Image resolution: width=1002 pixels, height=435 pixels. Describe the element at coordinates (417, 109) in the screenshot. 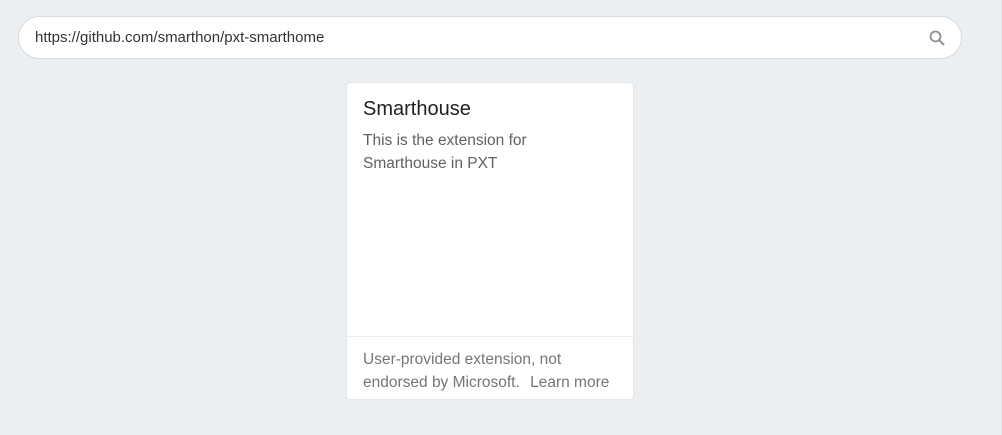

I see `card-title: Smarthouse` at that location.